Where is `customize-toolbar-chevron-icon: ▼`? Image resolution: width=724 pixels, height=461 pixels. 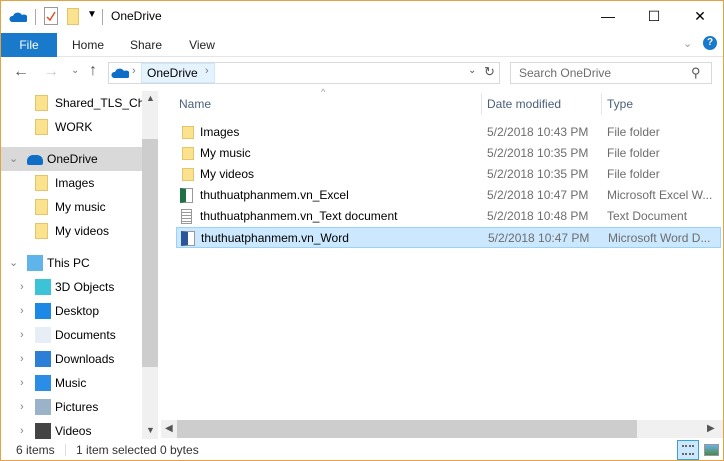 customize-toolbar-chevron-icon: ▼ is located at coordinates (92, 14).